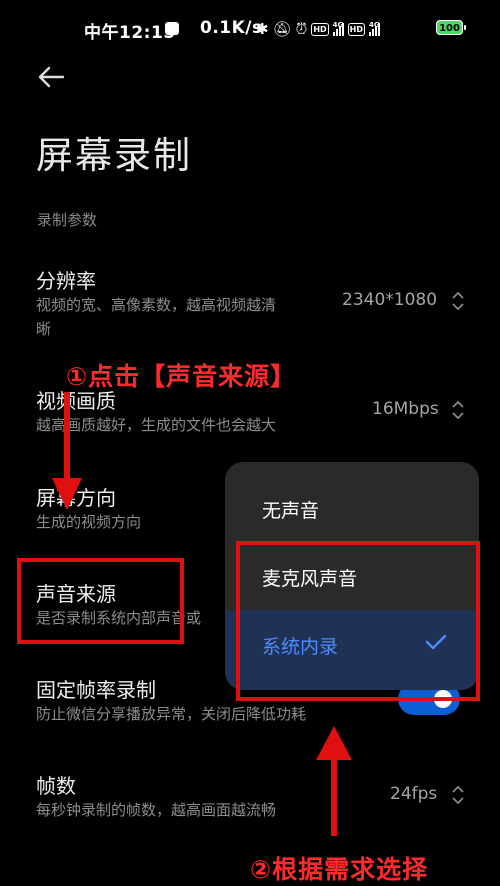  What do you see at coordinates (171, 714) in the screenshot?
I see `setting-subtitle: 防止微信分享播放异常，关闭后降低功耗` at bounding box center [171, 714].